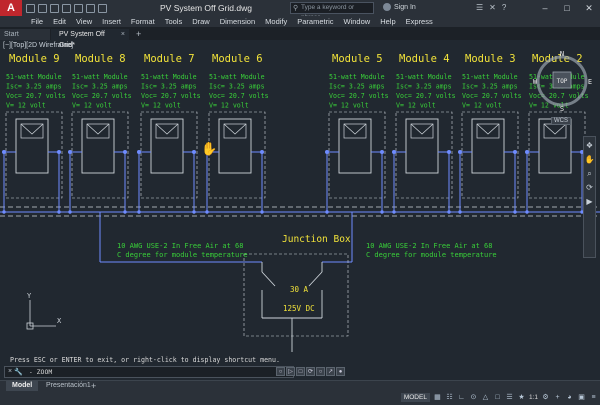  What do you see at coordinates (533, 397) in the screenshot?
I see `annotation-scale: 1:1` at bounding box center [533, 397].